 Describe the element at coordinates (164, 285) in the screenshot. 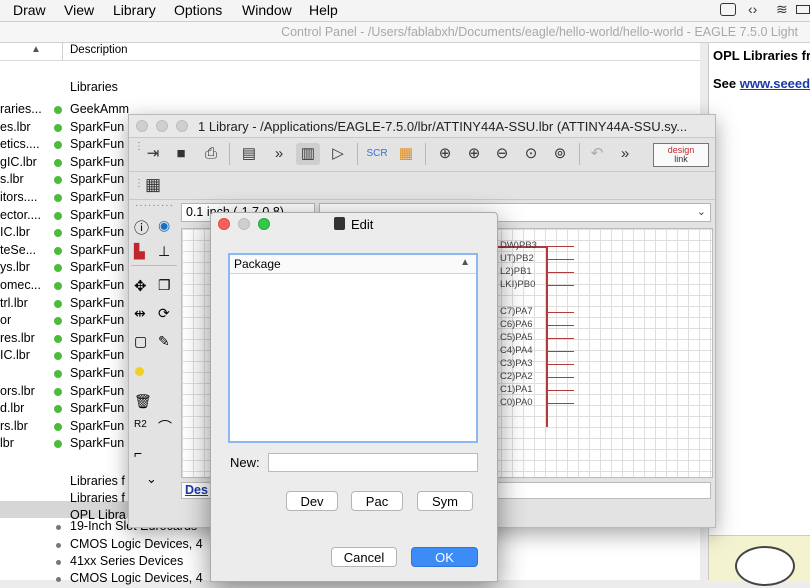

I see `copy-icon: ❐` at that location.